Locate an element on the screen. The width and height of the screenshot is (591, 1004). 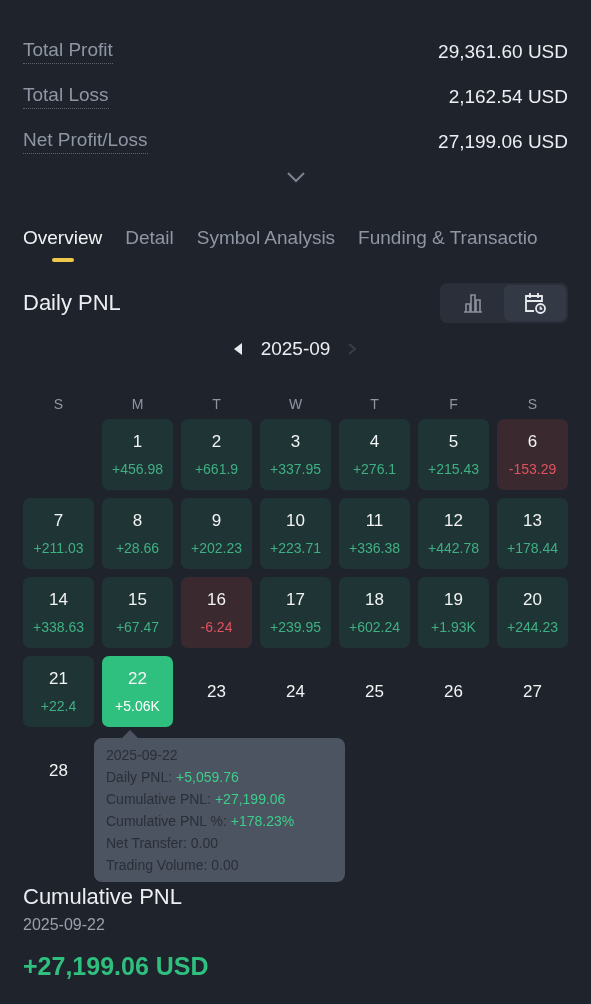
day-cell: 20 +244.23 is located at coordinates (532, 612).